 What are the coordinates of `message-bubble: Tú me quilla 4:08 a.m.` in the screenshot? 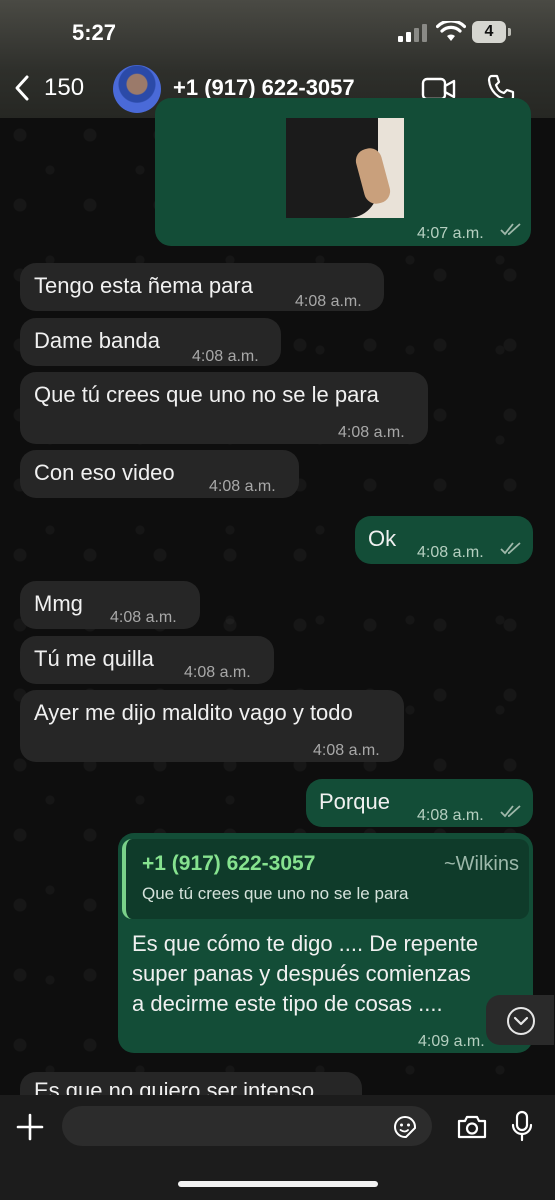 It's located at (147, 660).